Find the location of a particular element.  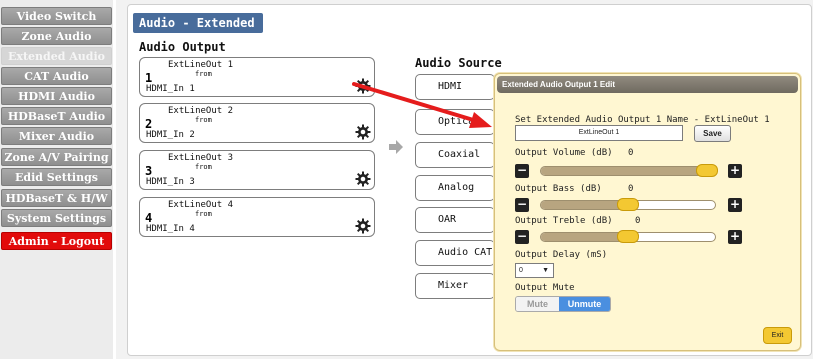

arrow-right-icon is located at coordinates (396, 147).